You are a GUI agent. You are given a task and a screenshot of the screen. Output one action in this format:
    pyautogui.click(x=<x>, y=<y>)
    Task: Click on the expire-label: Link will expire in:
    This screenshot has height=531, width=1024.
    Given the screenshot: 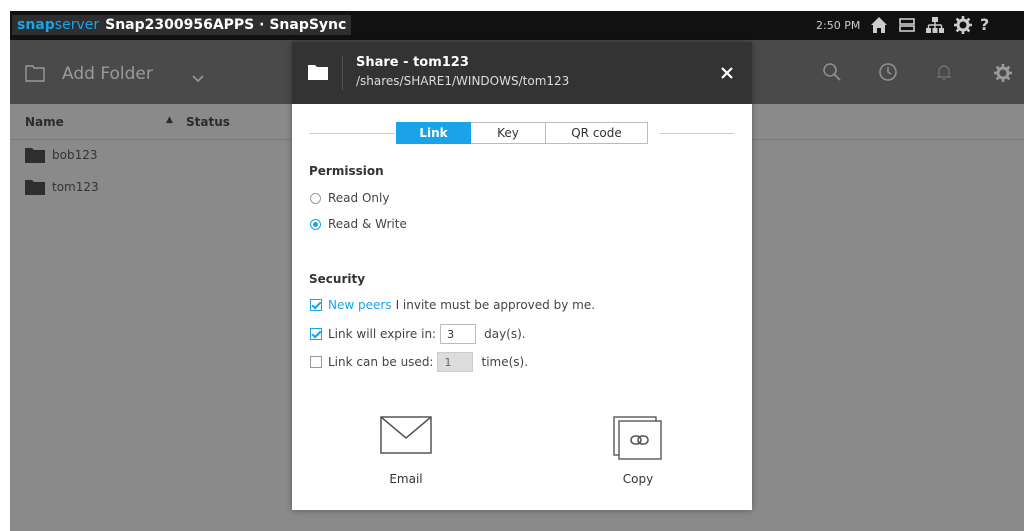 What is the action you would take?
    pyautogui.click(x=382, y=334)
    